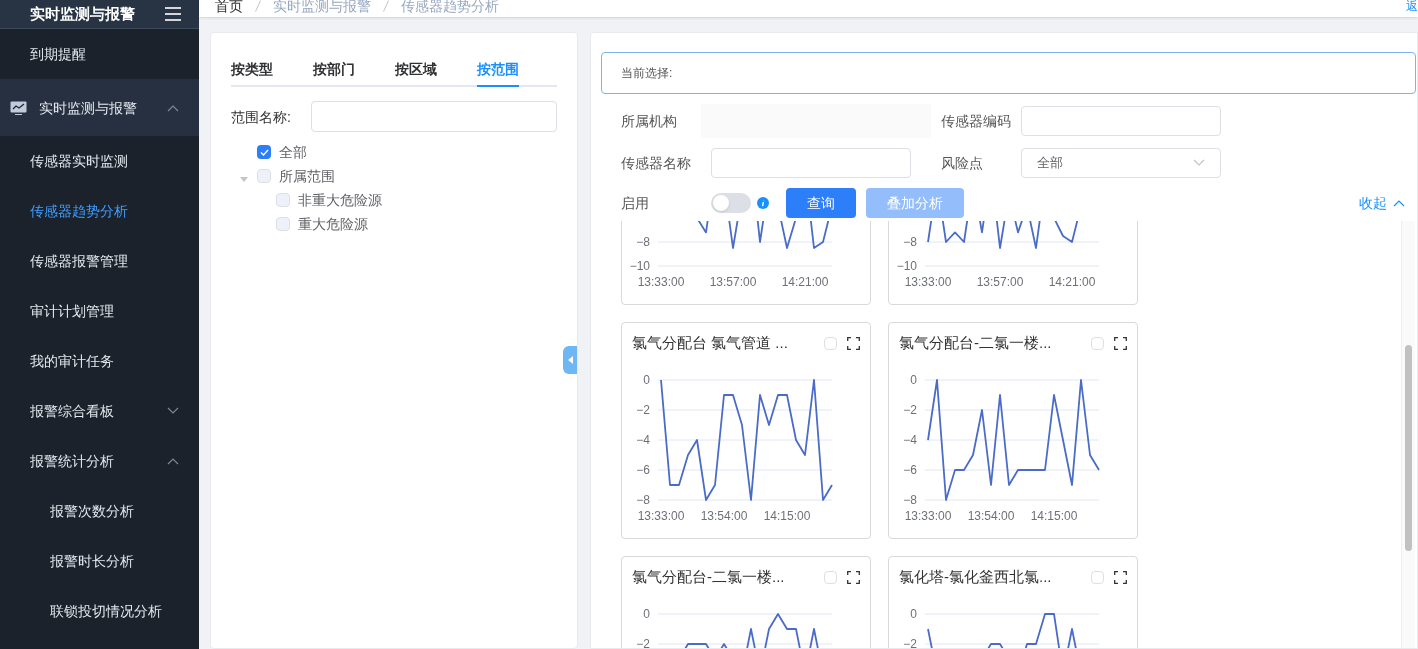  Describe the element at coordinates (649, 121) in the screenshot. I see `field-label: 所属机构` at that location.